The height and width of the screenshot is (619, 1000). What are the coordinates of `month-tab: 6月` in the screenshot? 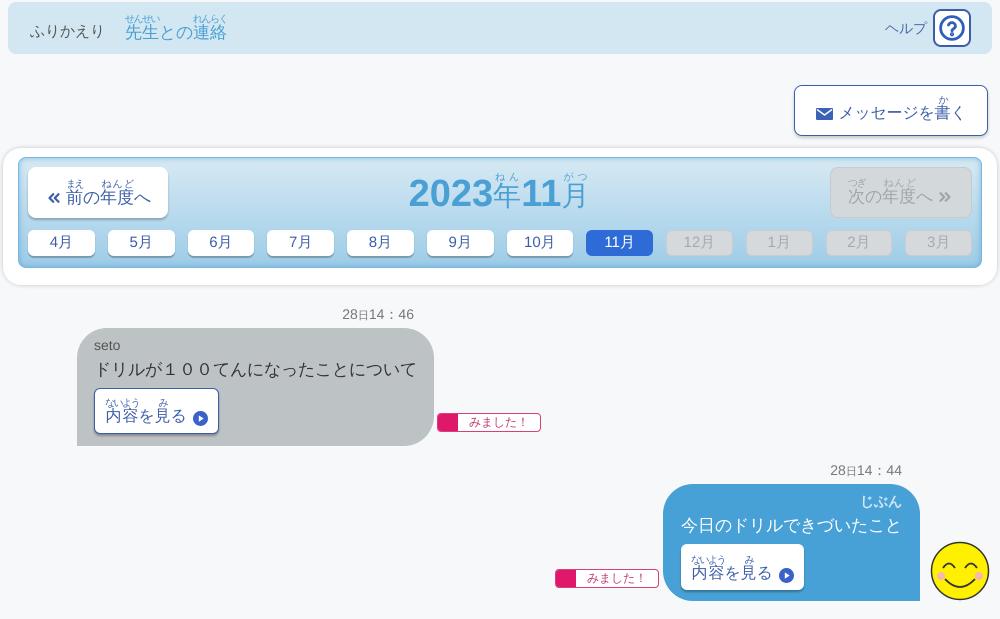 It's located at (221, 243).